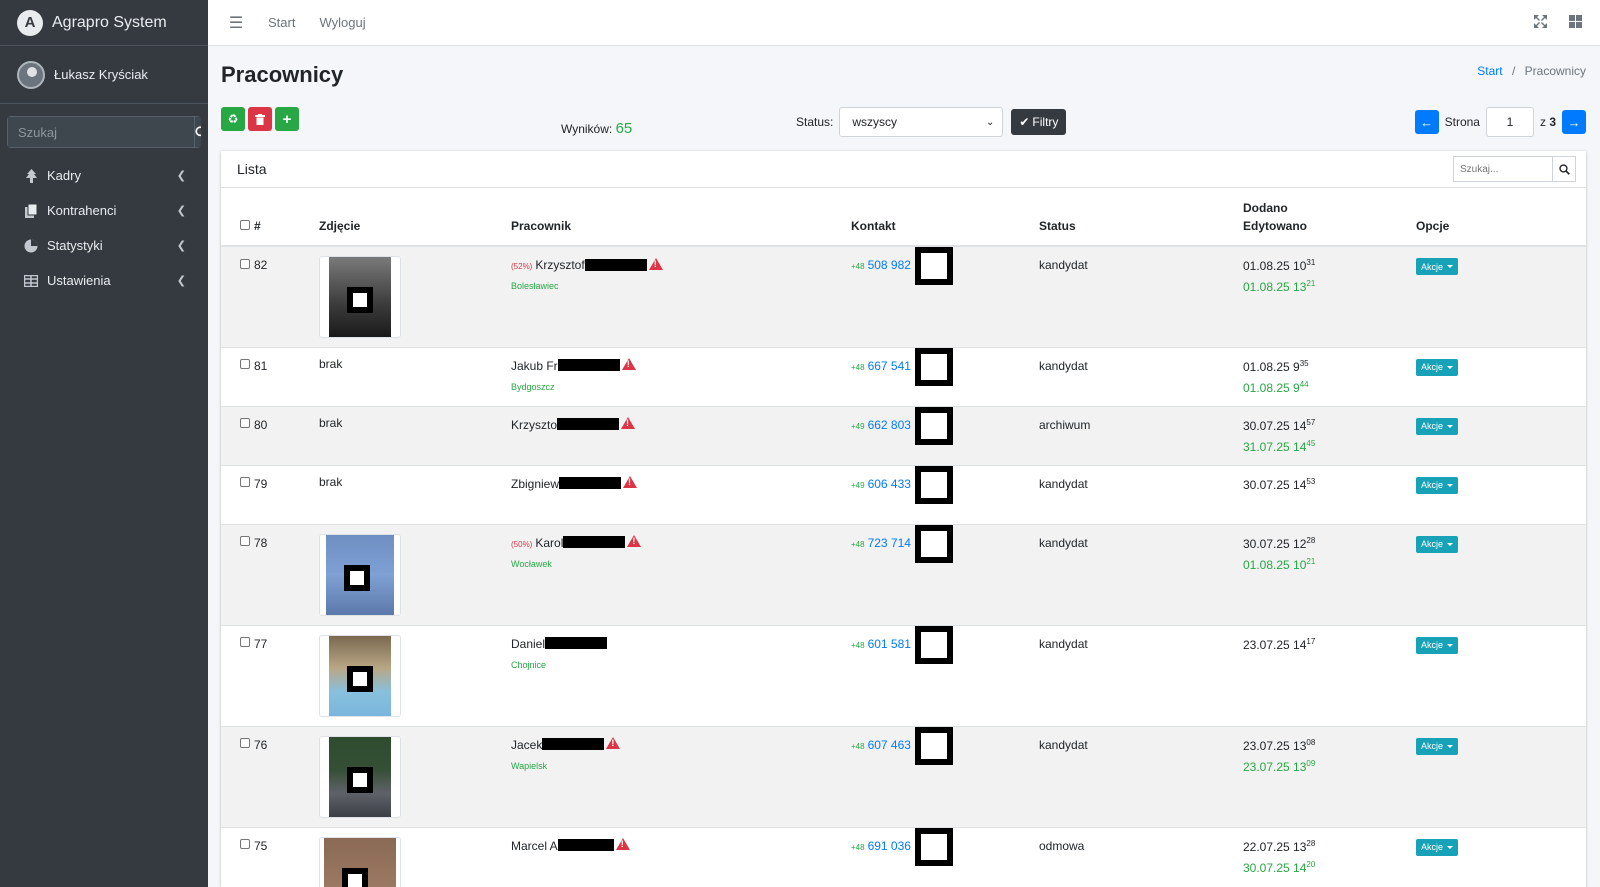  What do you see at coordinates (100, 132) in the screenshot?
I see `sidebar-search-input` at bounding box center [100, 132].